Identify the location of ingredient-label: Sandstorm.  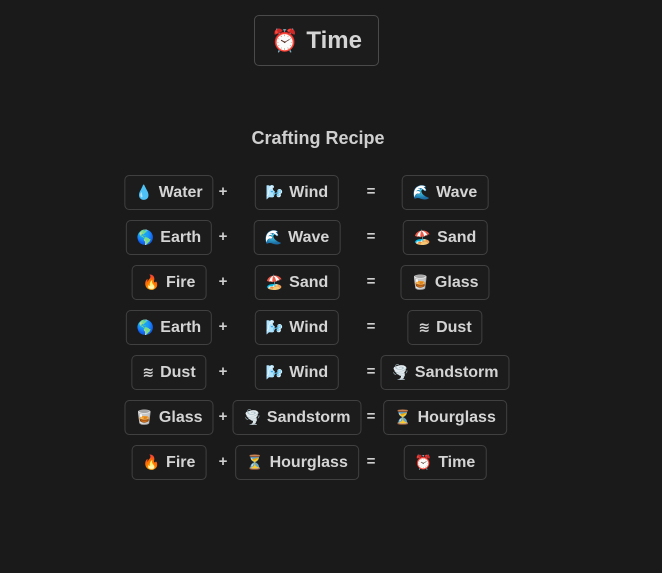
(308, 417).